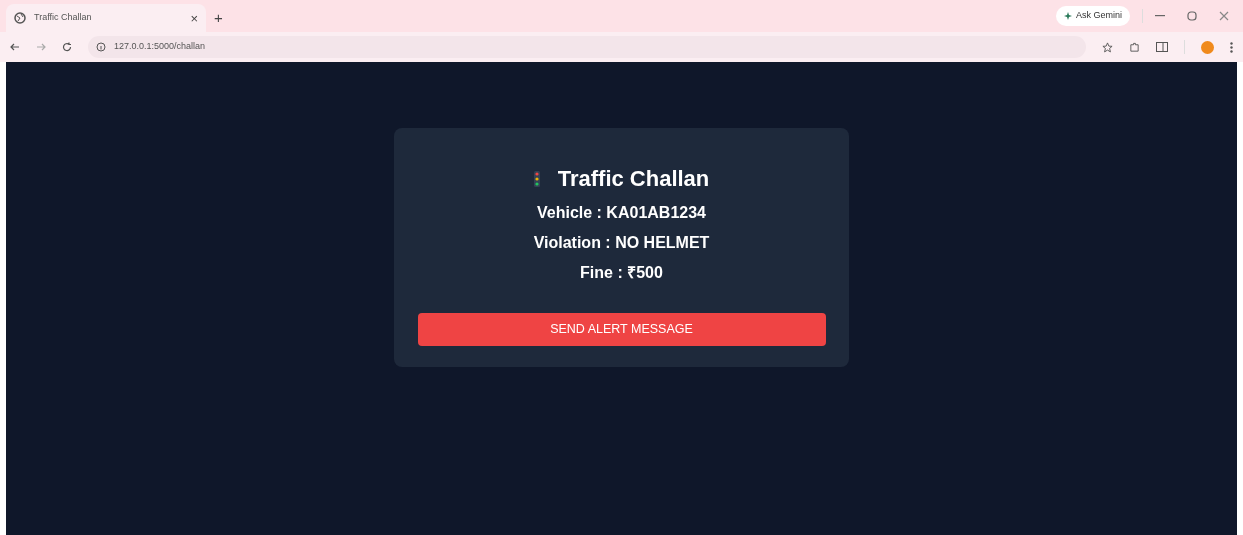 The image size is (1243, 535). Describe the element at coordinates (160, 47) in the screenshot. I see `url-text: 127.0.0.1:5000/challan` at that location.